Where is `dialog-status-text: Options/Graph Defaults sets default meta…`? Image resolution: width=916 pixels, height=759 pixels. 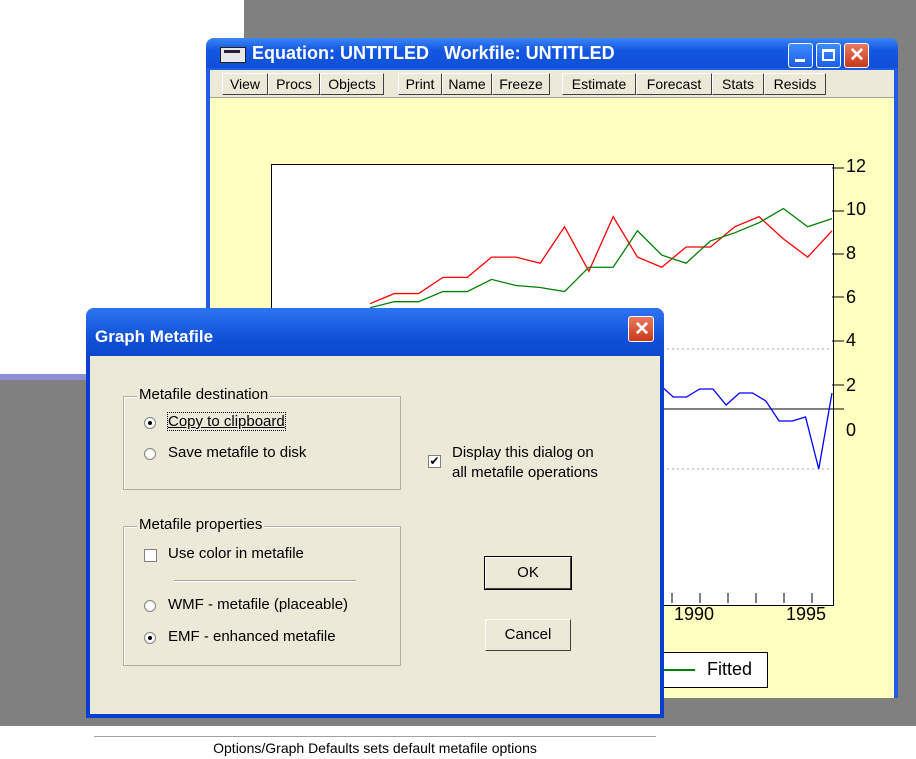
dialog-status-text: Options/Graph Defaults sets default meta… is located at coordinates (375, 747).